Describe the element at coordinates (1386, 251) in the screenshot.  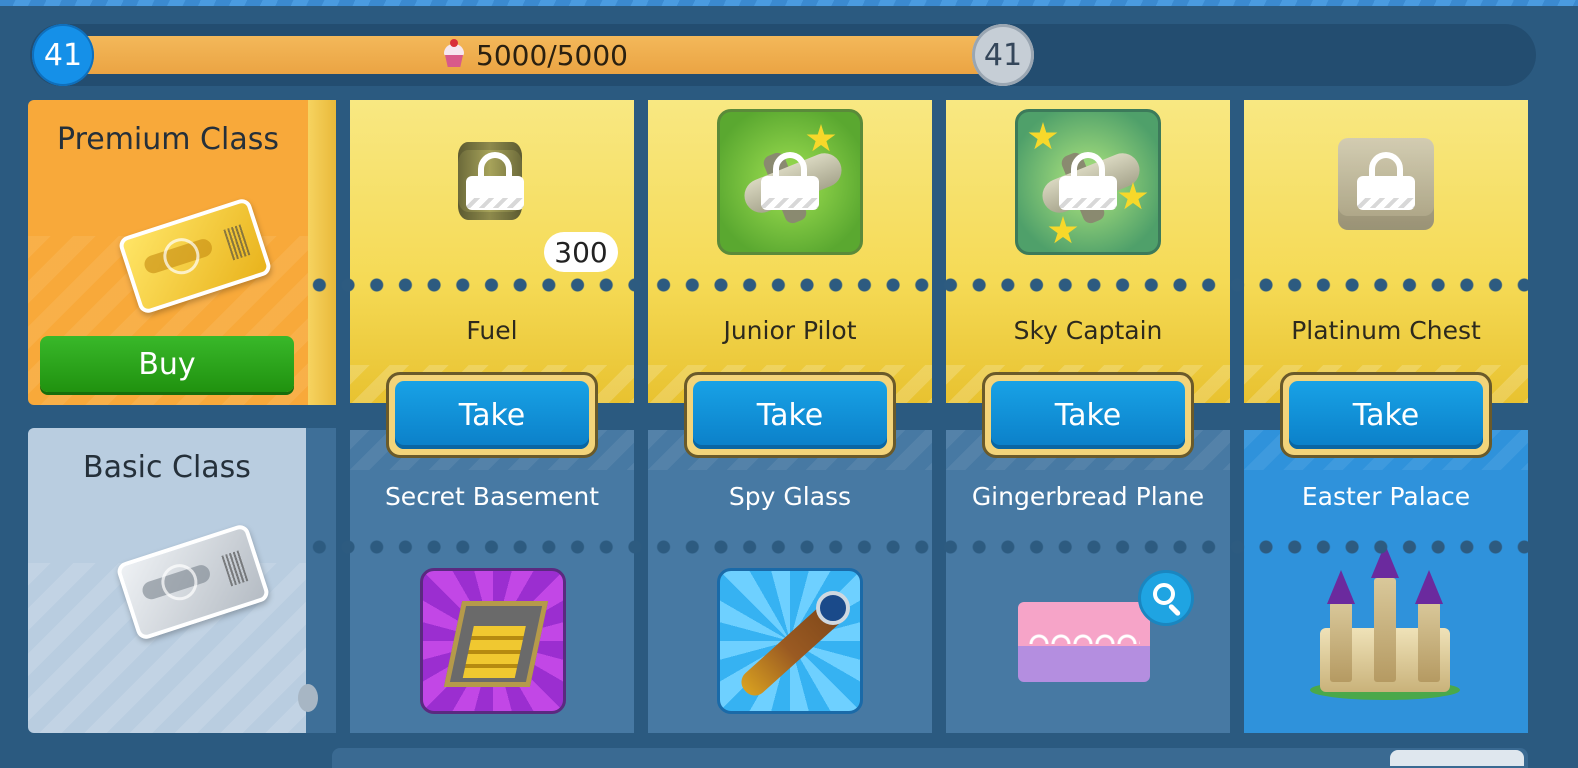
I see `premium-reward-cell: Platinum Chest` at that location.